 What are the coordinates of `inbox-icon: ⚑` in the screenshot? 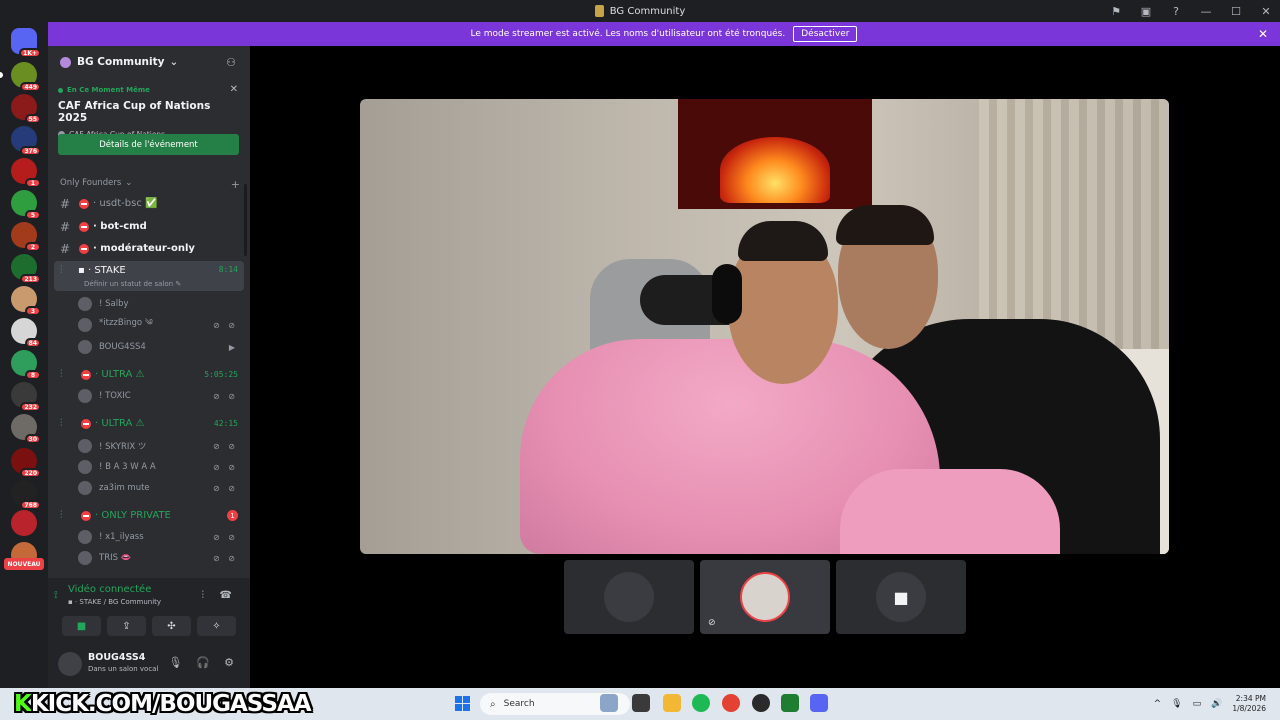 It's located at (1116, 11).